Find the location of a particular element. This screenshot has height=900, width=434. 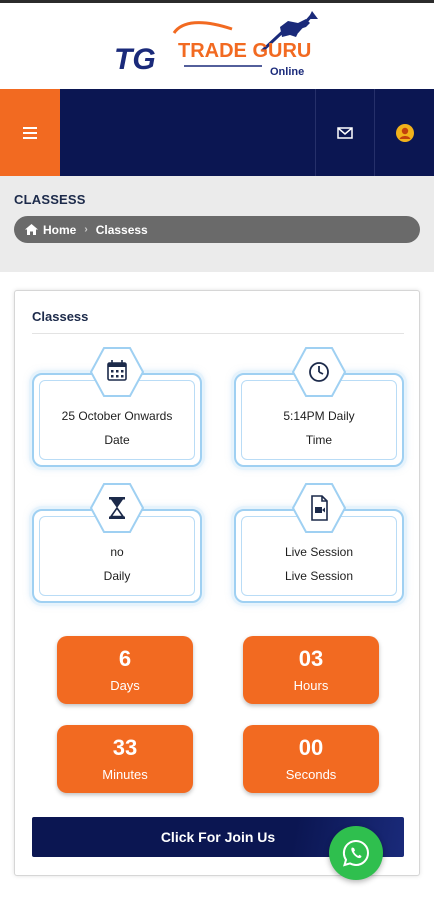

logo-sub: Online is located at coordinates (287, 72).